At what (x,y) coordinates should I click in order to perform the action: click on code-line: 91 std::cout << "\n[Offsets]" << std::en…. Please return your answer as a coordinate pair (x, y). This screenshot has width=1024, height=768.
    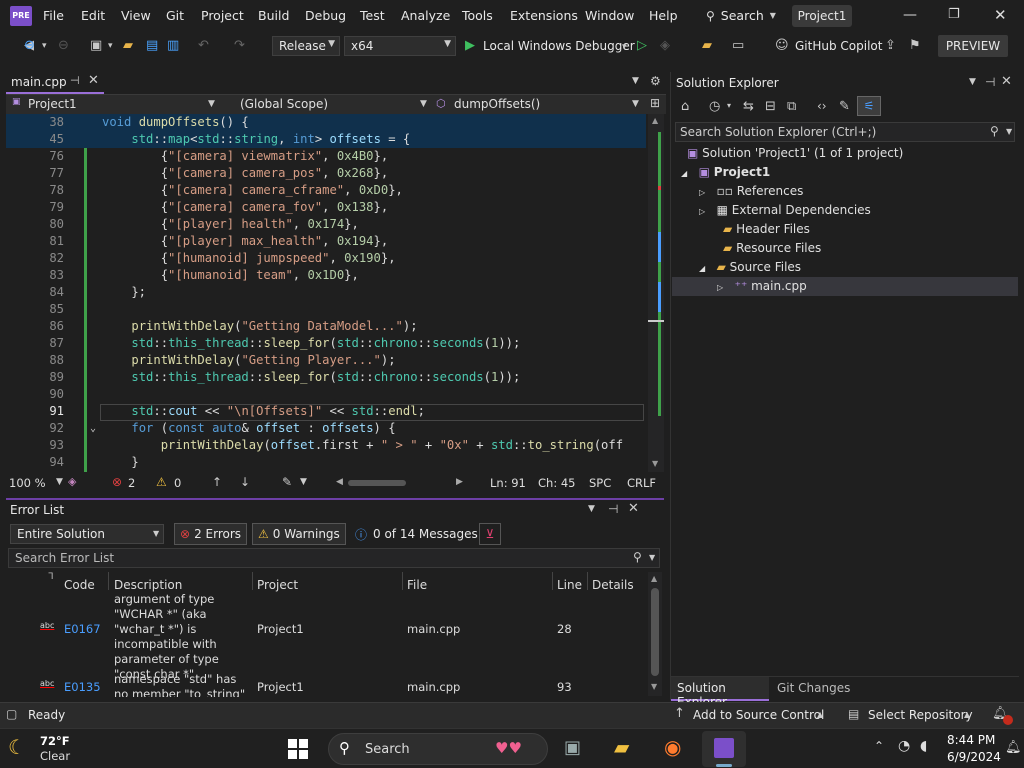
    Looking at the image, I should click on (326, 411).